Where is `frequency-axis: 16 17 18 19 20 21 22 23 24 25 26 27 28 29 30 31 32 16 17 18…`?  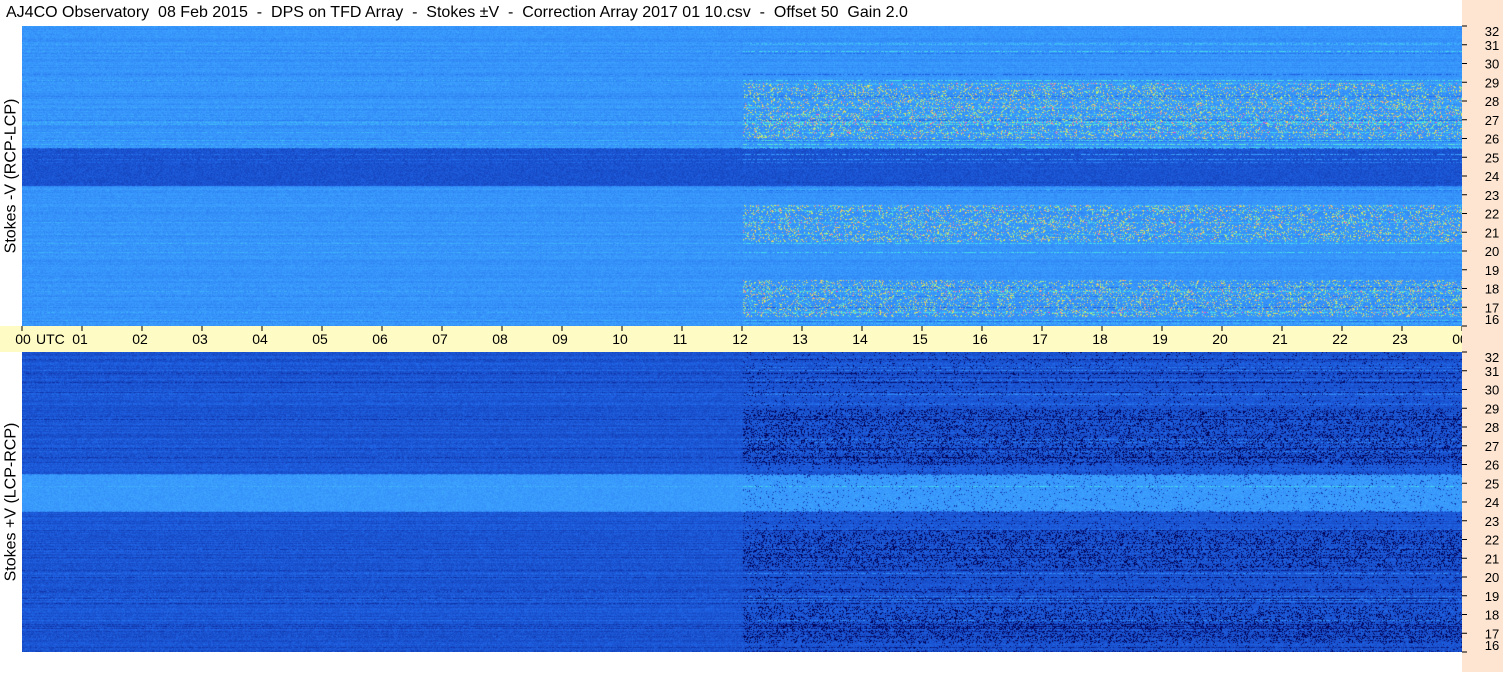
frequency-axis: 16 17 18 19 20 21 22 23 24 25 26 27 28 29 30 31 32 16 17 18… is located at coordinates (1482, 336).